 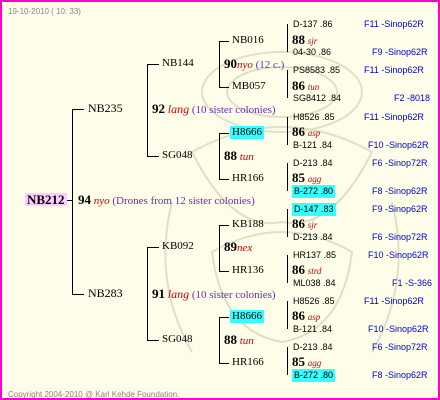 What do you see at coordinates (313, 24) in the screenshot?
I see `gen4-queen-id: D-137 .86` at bounding box center [313, 24].